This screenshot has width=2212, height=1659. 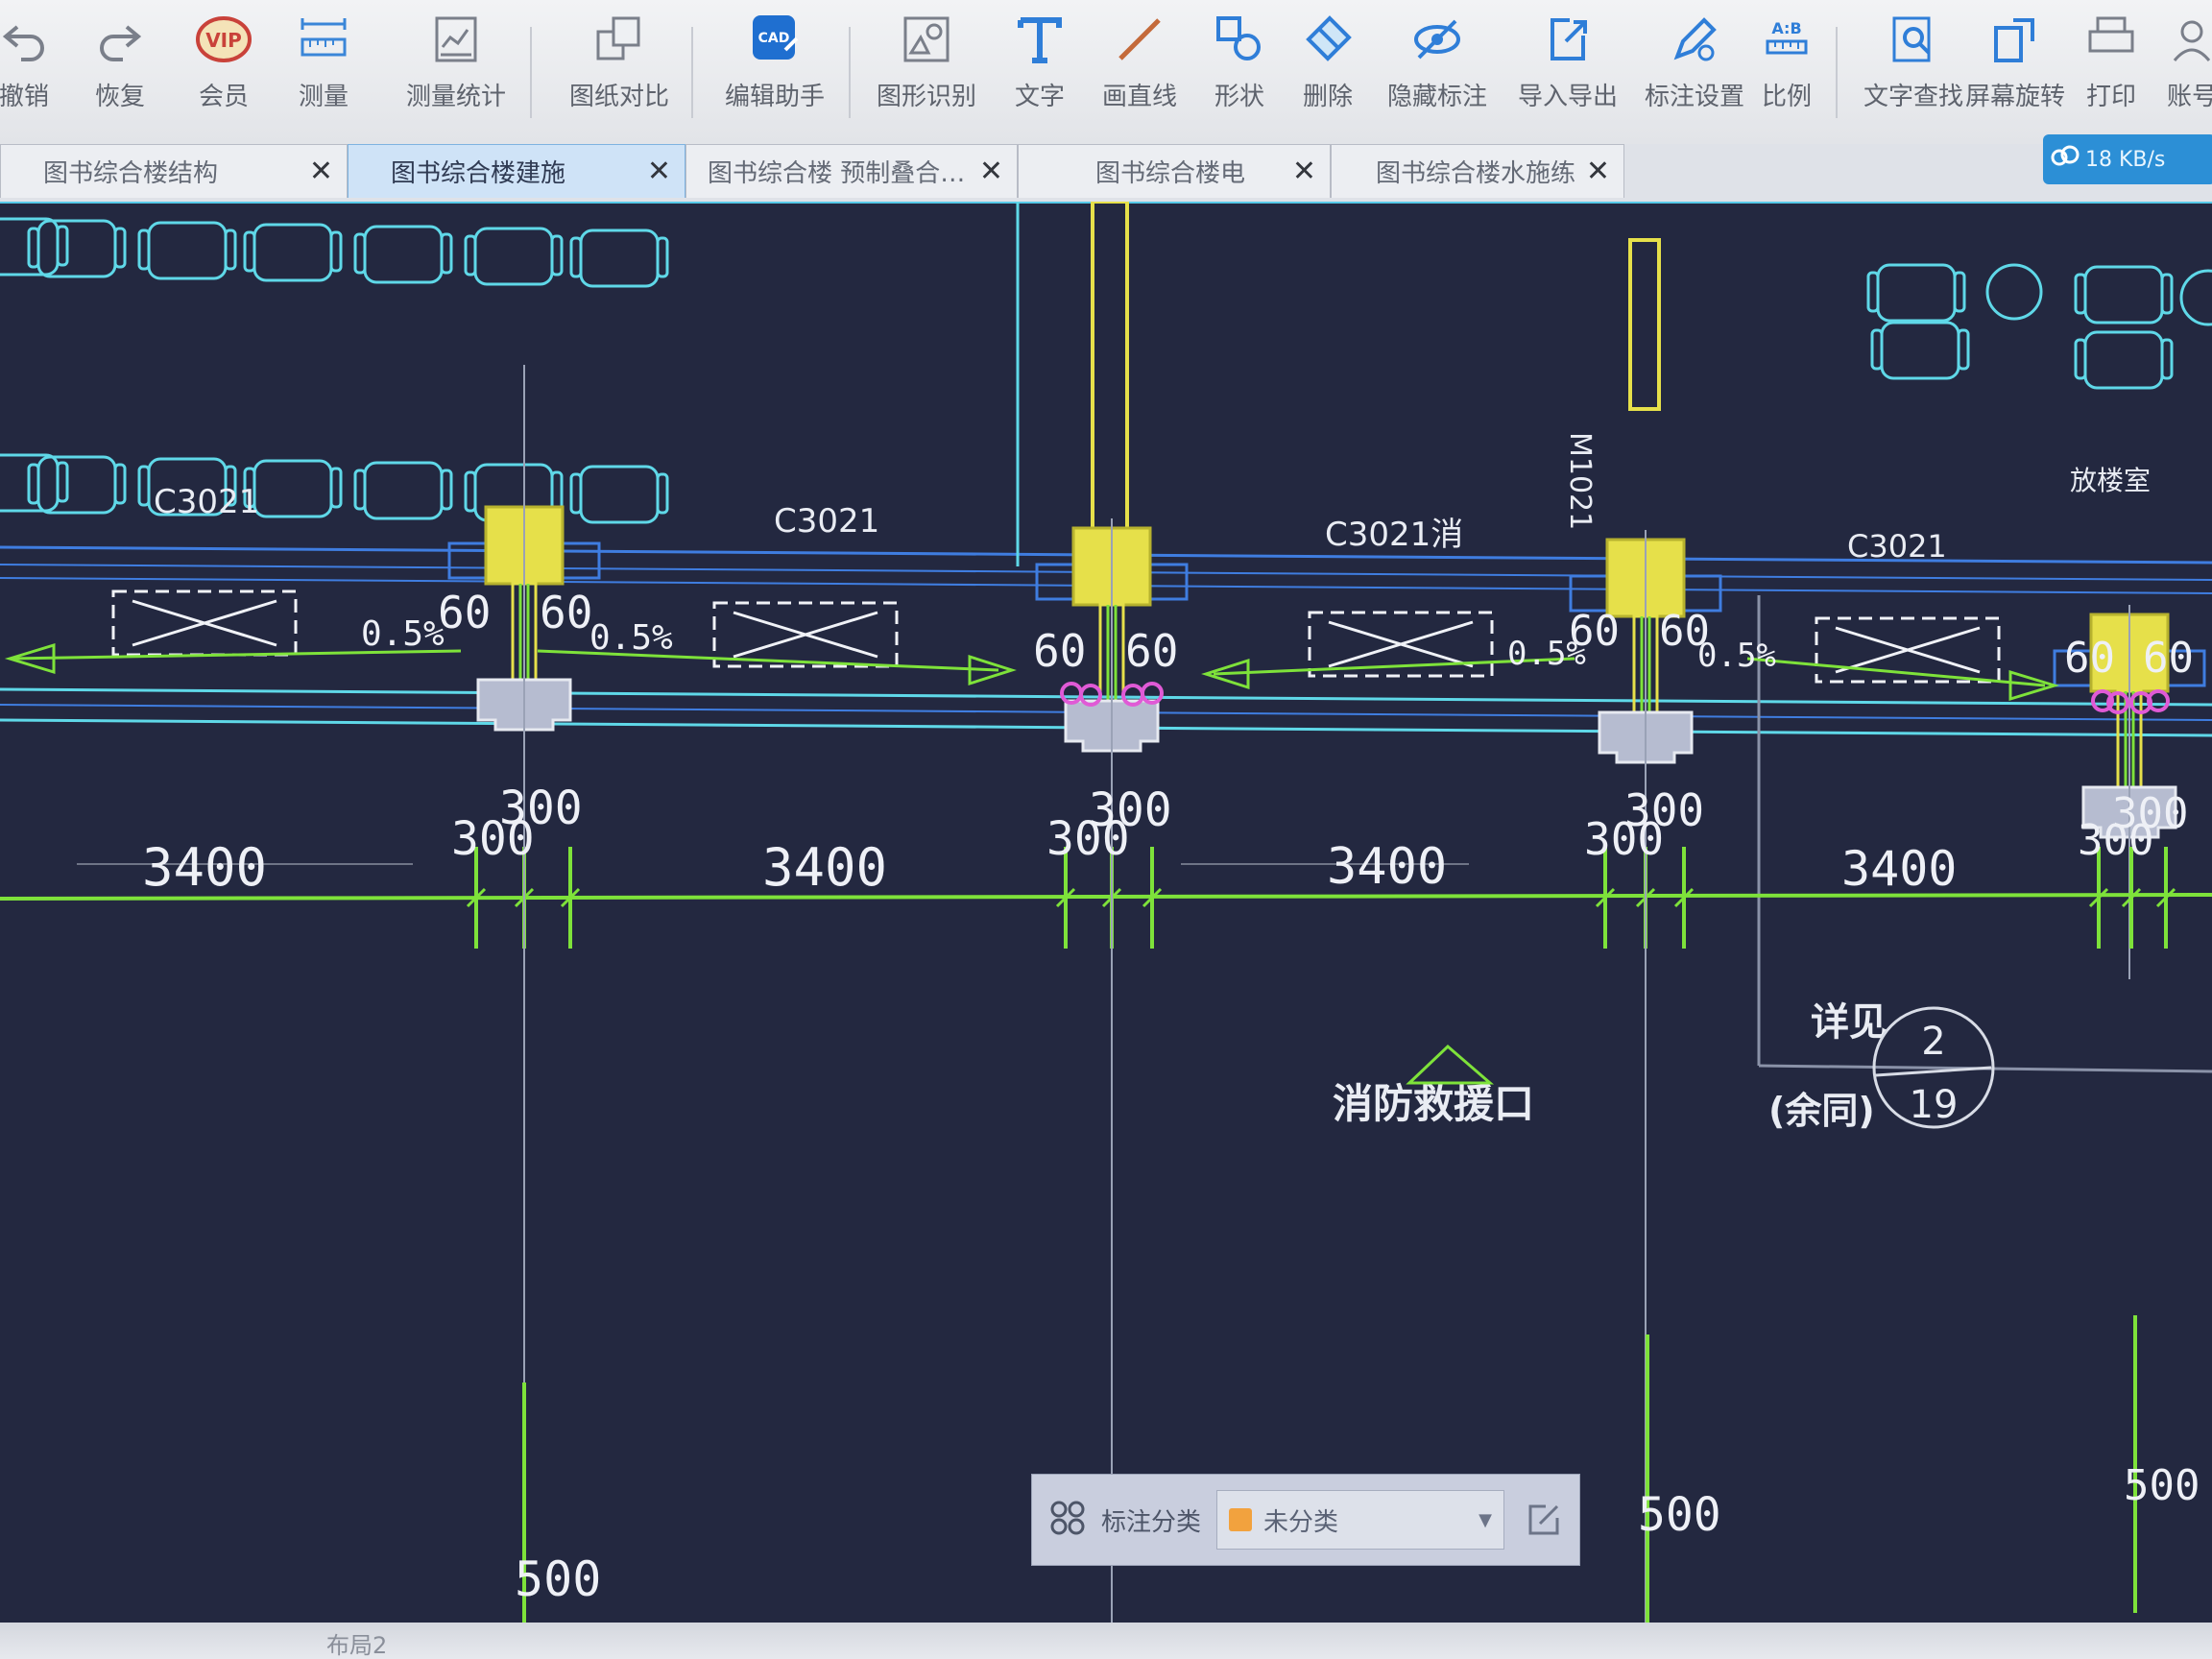 What do you see at coordinates (1040, 72) in the screenshot?
I see `text-button: 文字` at bounding box center [1040, 72].